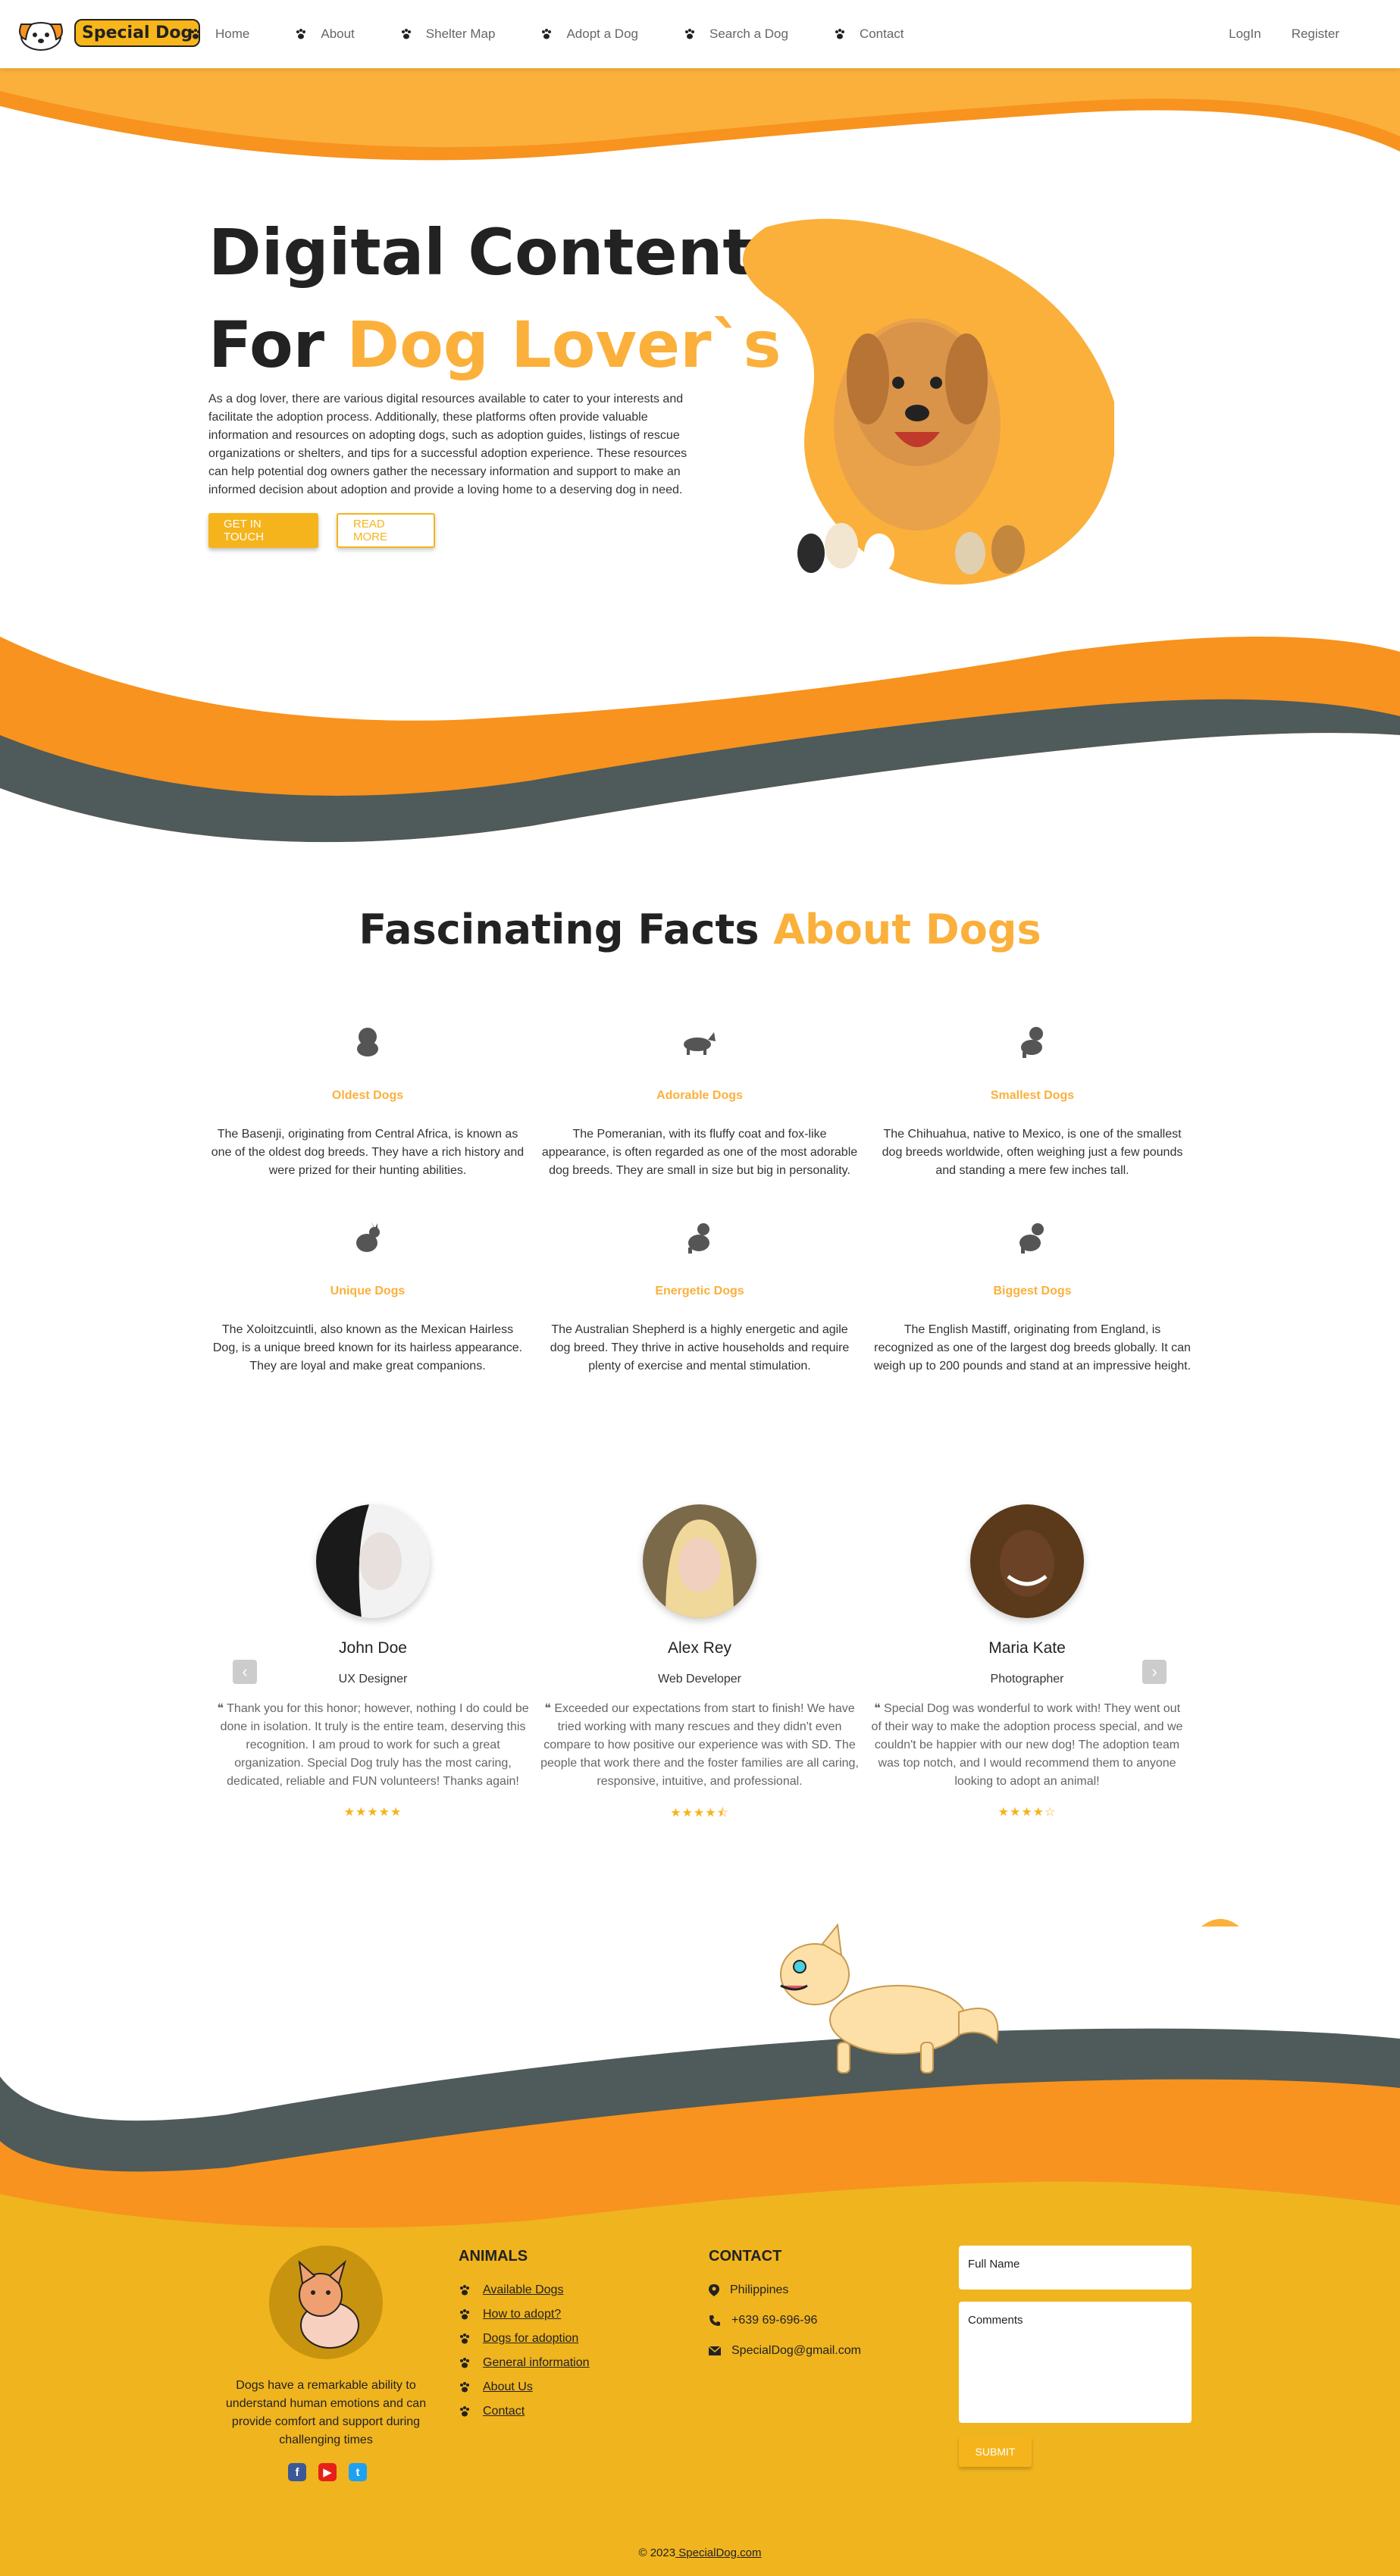 The height and width of the screenshot is (2576, 1400). What do you see at coordinates (504, 2411) in the screenshot?
I see `footer-link-label: Contact` at bounding box center [504, 2411].